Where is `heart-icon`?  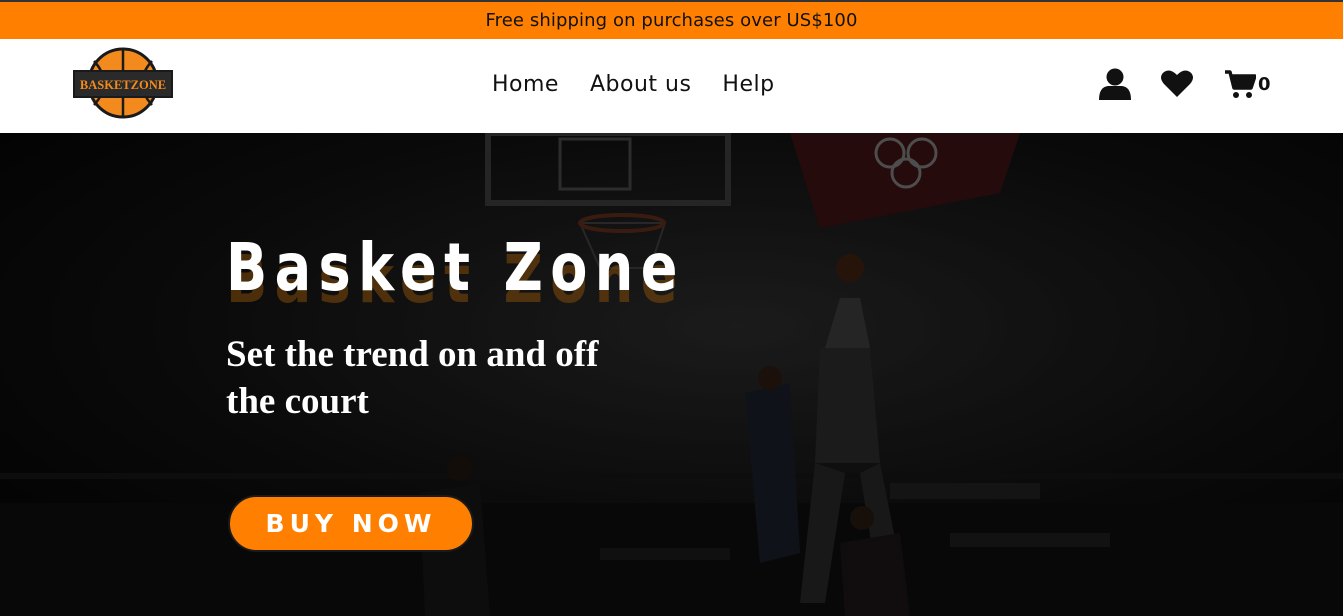
heart-icon is located at coordinates (1177, 83).